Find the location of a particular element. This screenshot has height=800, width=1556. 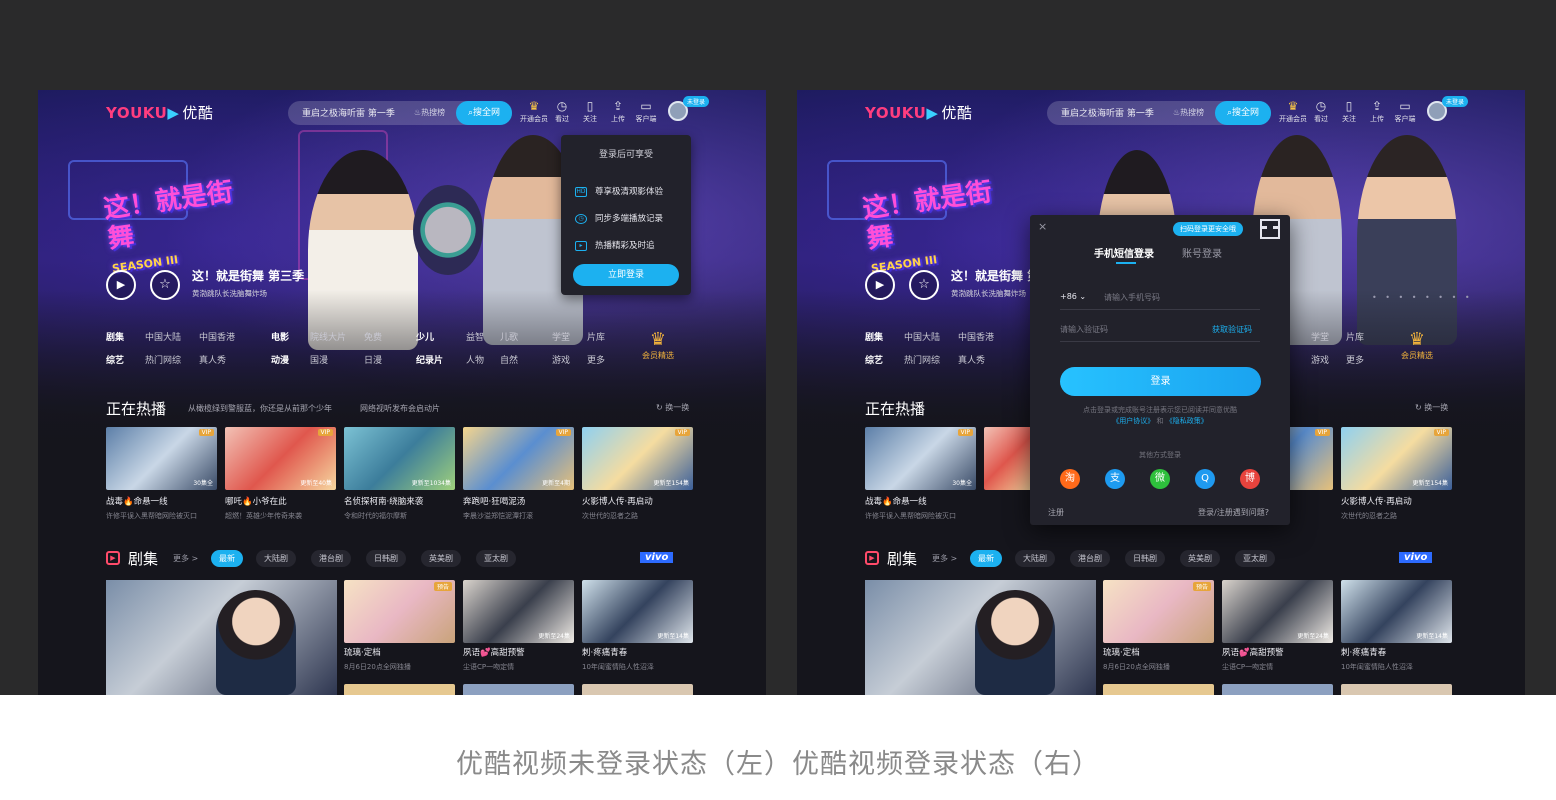

wechat-icon: 微 is located at coordinates (1160, 479).